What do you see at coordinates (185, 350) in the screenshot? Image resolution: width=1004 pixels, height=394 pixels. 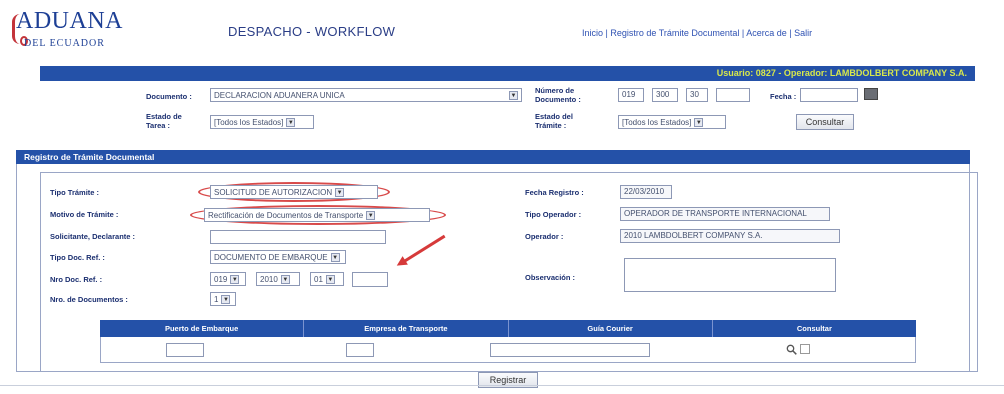 I see `puerto-embarque-input` at bounding box center [185, 350].